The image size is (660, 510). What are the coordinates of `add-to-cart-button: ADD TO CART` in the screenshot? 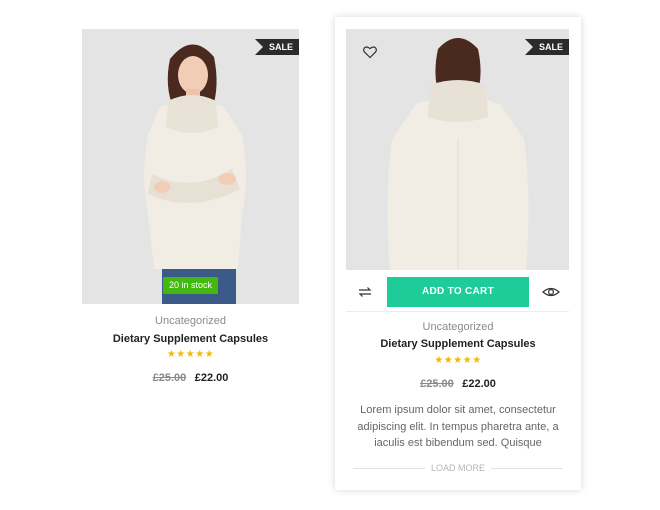 It's located at (458, 292).